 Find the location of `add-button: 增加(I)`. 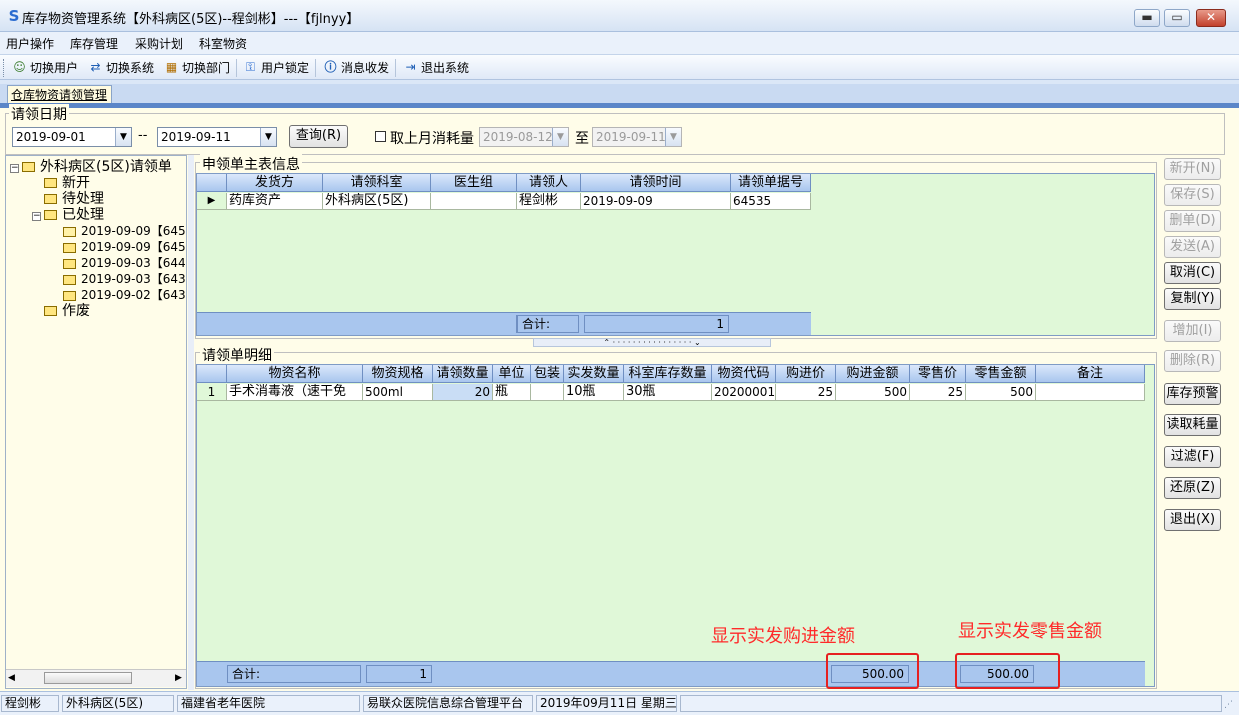

add-button: 增加(I) is located at coordinates (1192, 331).